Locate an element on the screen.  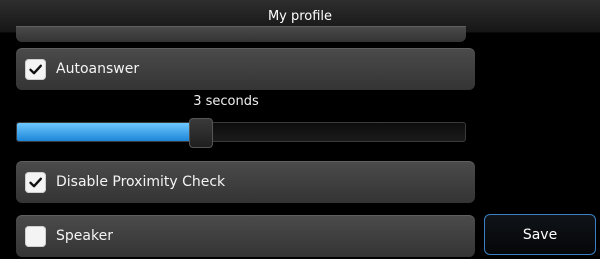
save-button: Save is located at coordinates (540, 234).